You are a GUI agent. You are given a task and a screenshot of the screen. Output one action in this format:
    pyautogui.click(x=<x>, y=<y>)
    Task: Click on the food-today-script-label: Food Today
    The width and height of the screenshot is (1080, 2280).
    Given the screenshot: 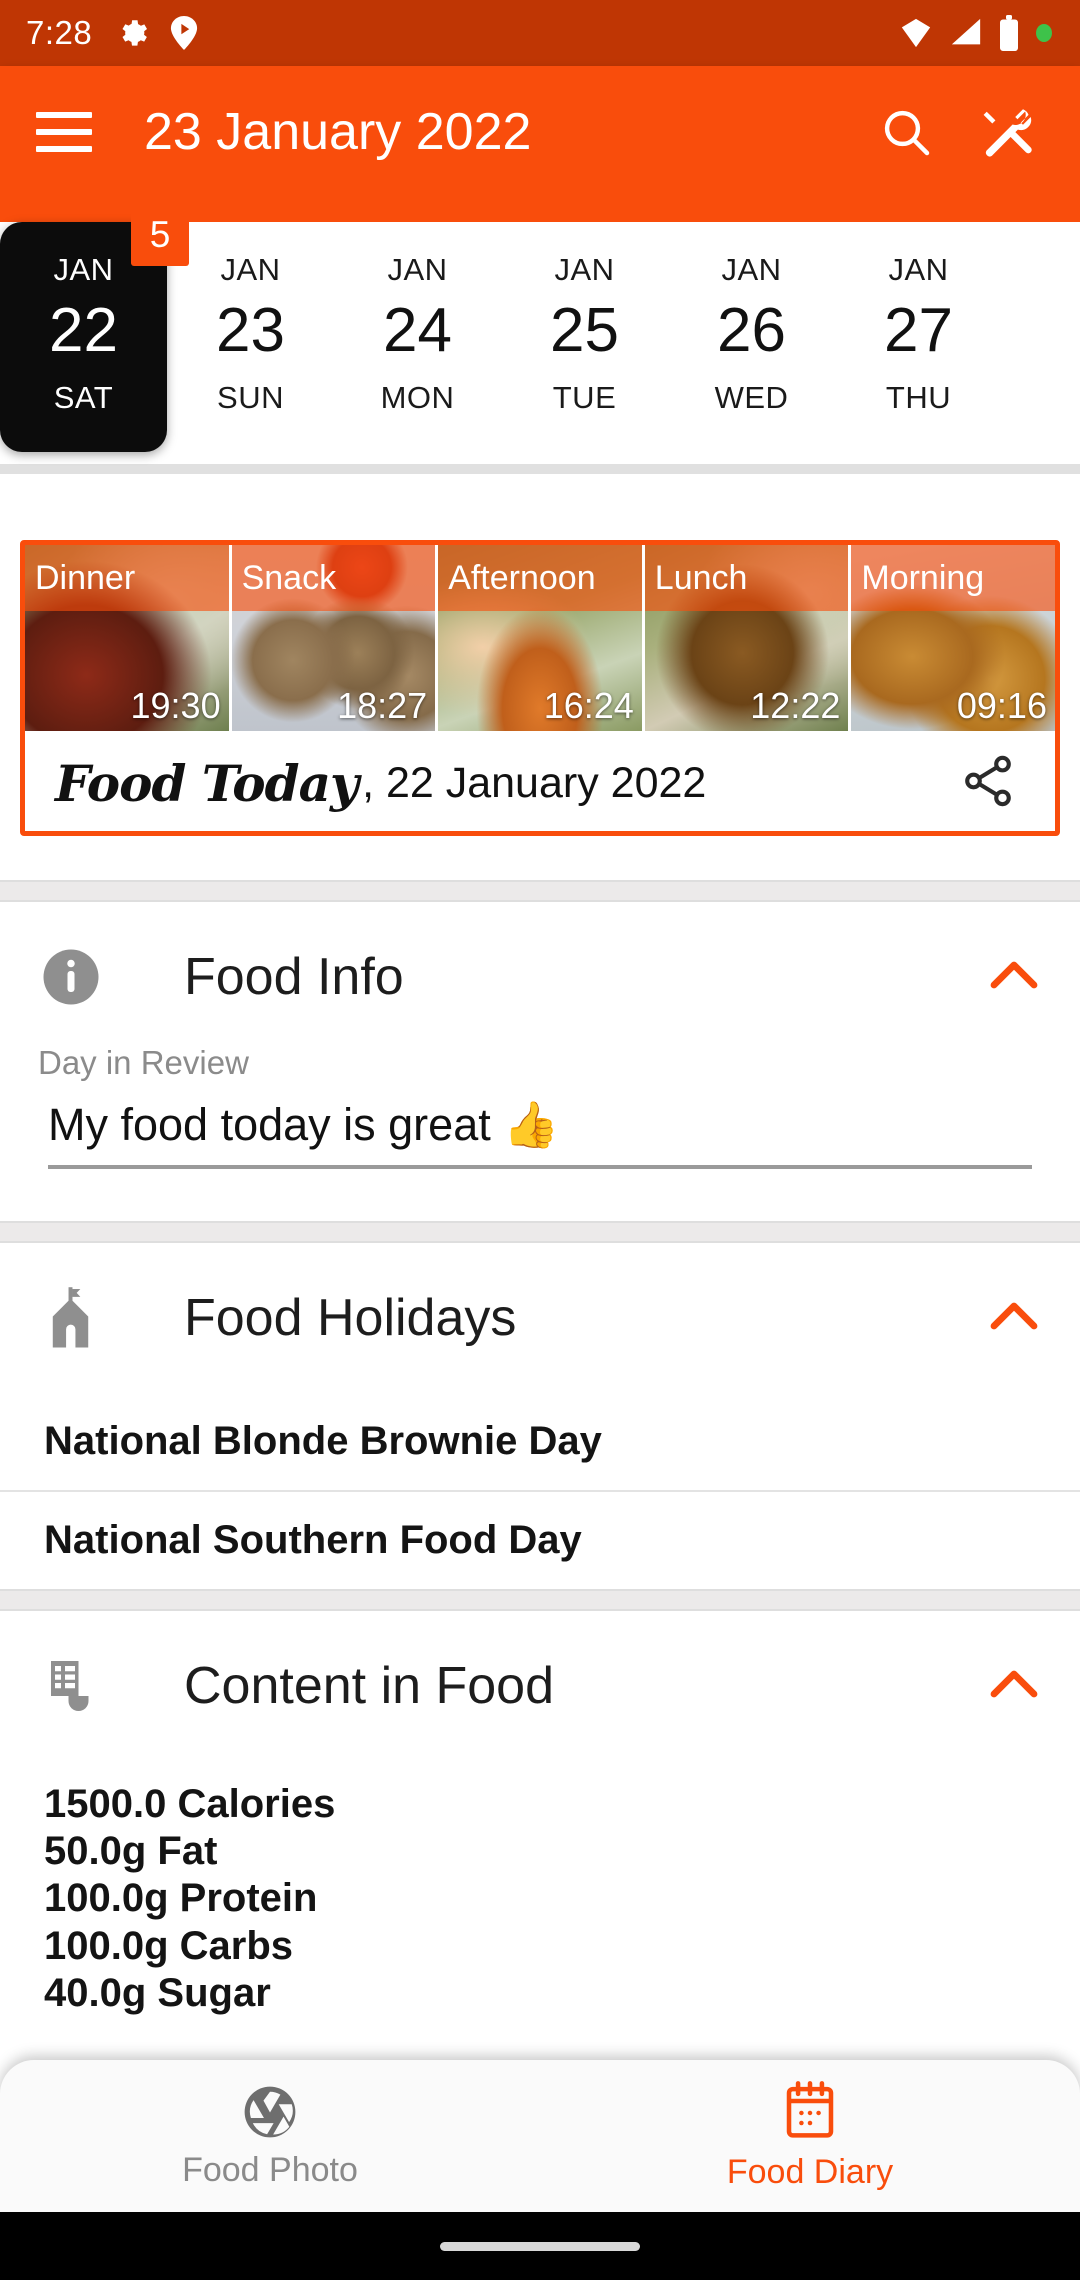 What is the action you would take?
    pyautogui.click(x=207, y=783)
    